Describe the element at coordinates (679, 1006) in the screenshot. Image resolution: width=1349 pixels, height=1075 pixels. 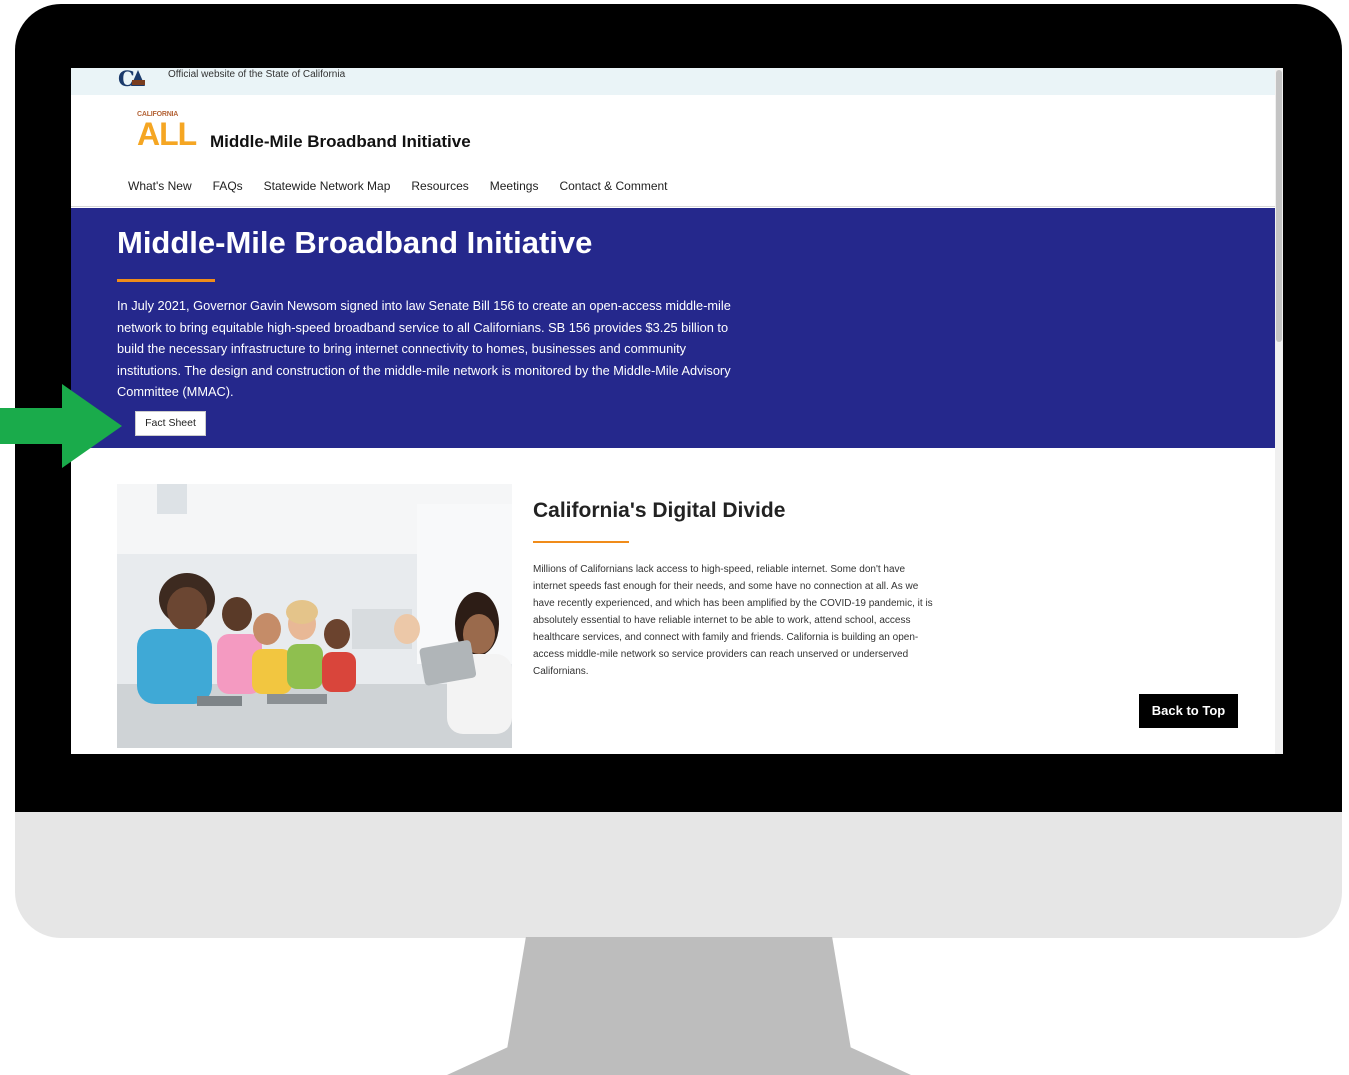
I see `monitor-stand` at that location.